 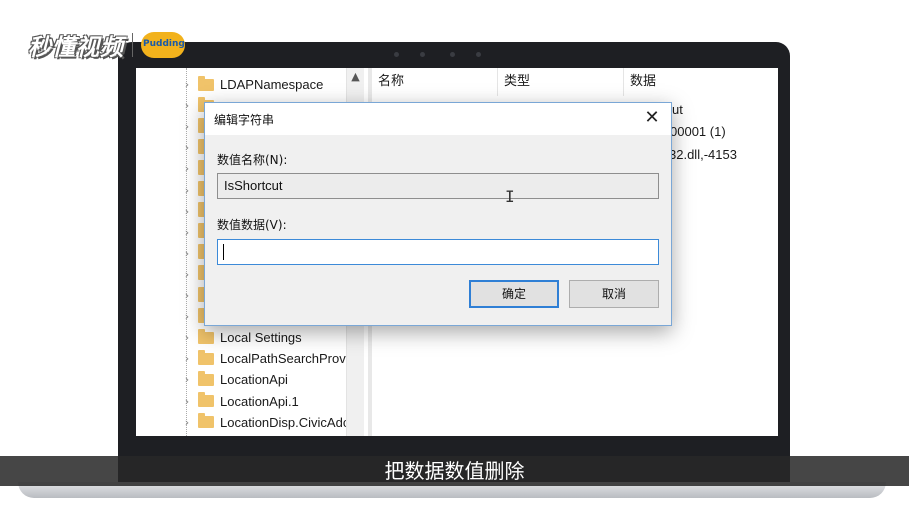 What do you see at coordinates (261, 338) in the screenshot?
I see `tree-item-label: Local Settings` at bounding box center [261, 338].